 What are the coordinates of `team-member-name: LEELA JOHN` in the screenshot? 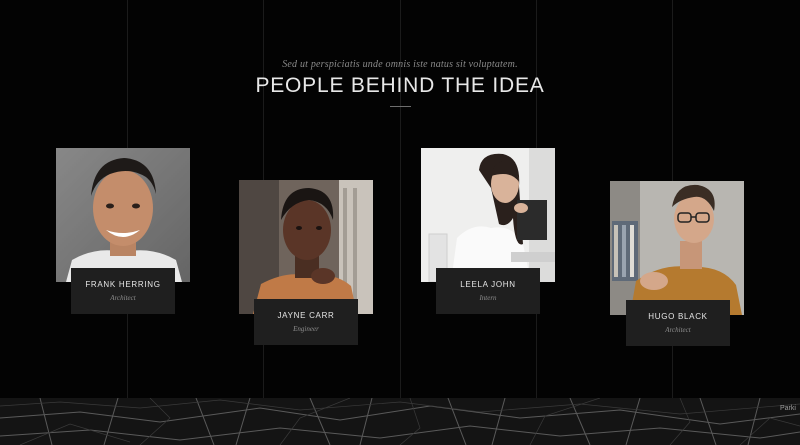 It's located at (488, 284).